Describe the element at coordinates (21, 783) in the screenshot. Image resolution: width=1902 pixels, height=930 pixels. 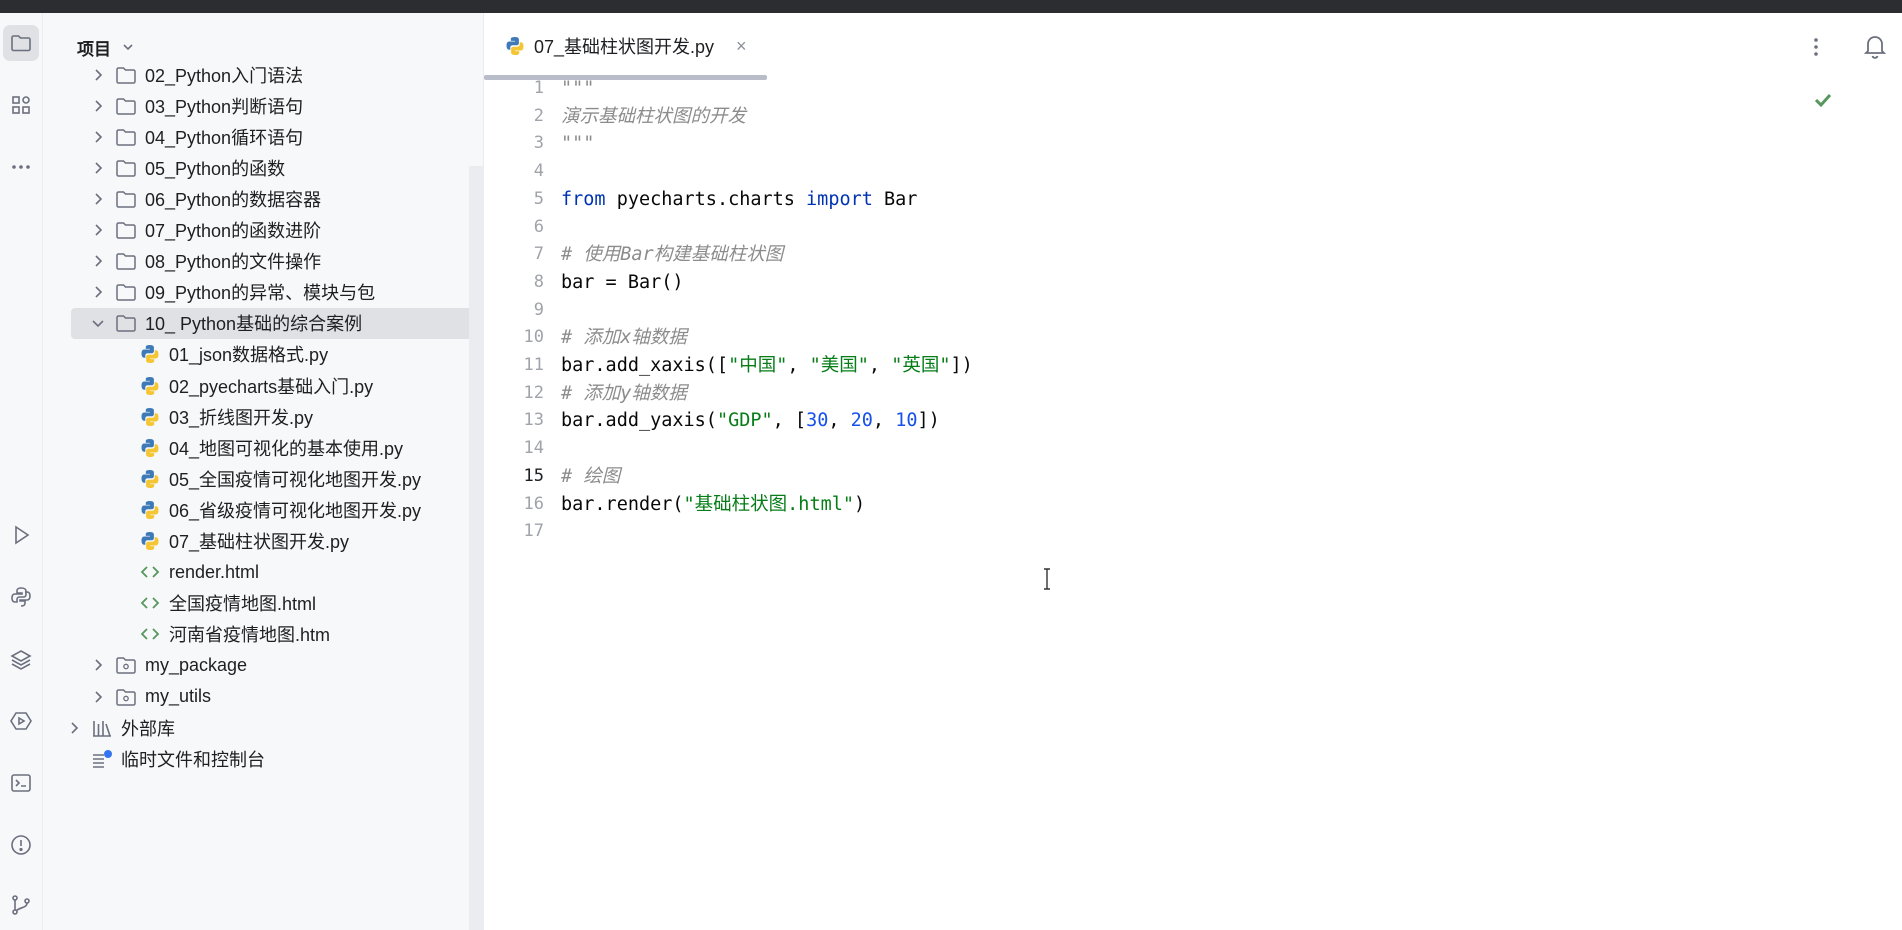
I see `terminal-icon` at that location.